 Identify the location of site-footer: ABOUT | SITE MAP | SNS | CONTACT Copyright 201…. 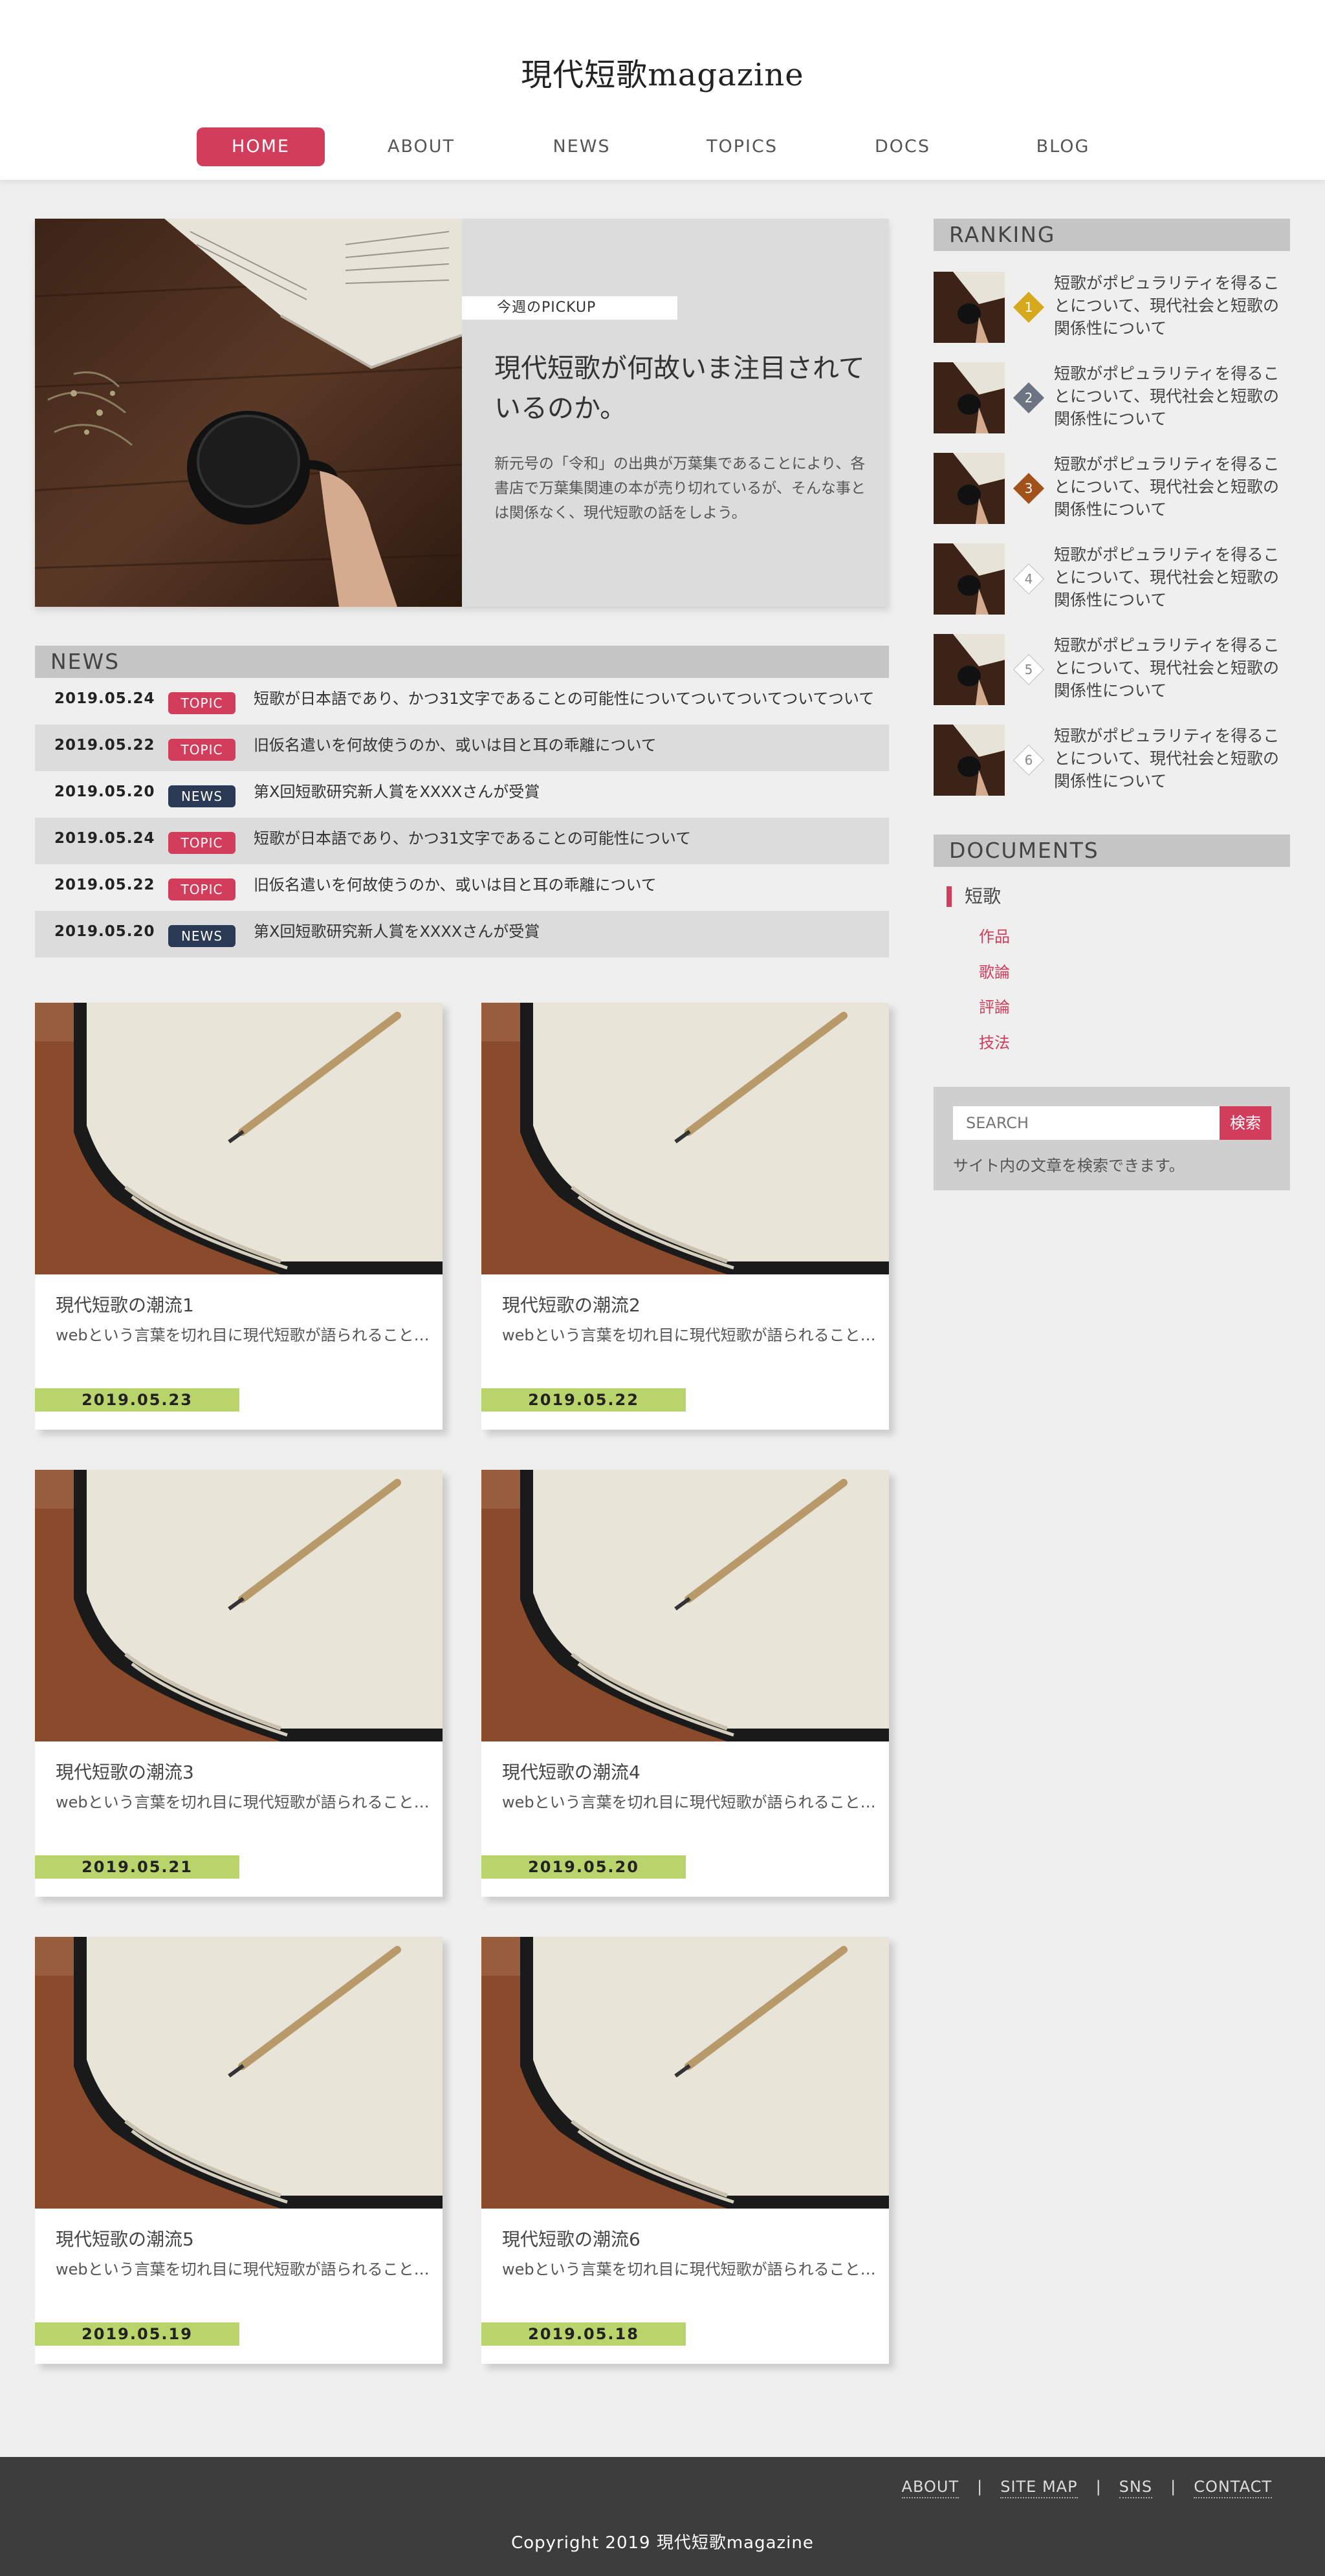
(662, 2516).